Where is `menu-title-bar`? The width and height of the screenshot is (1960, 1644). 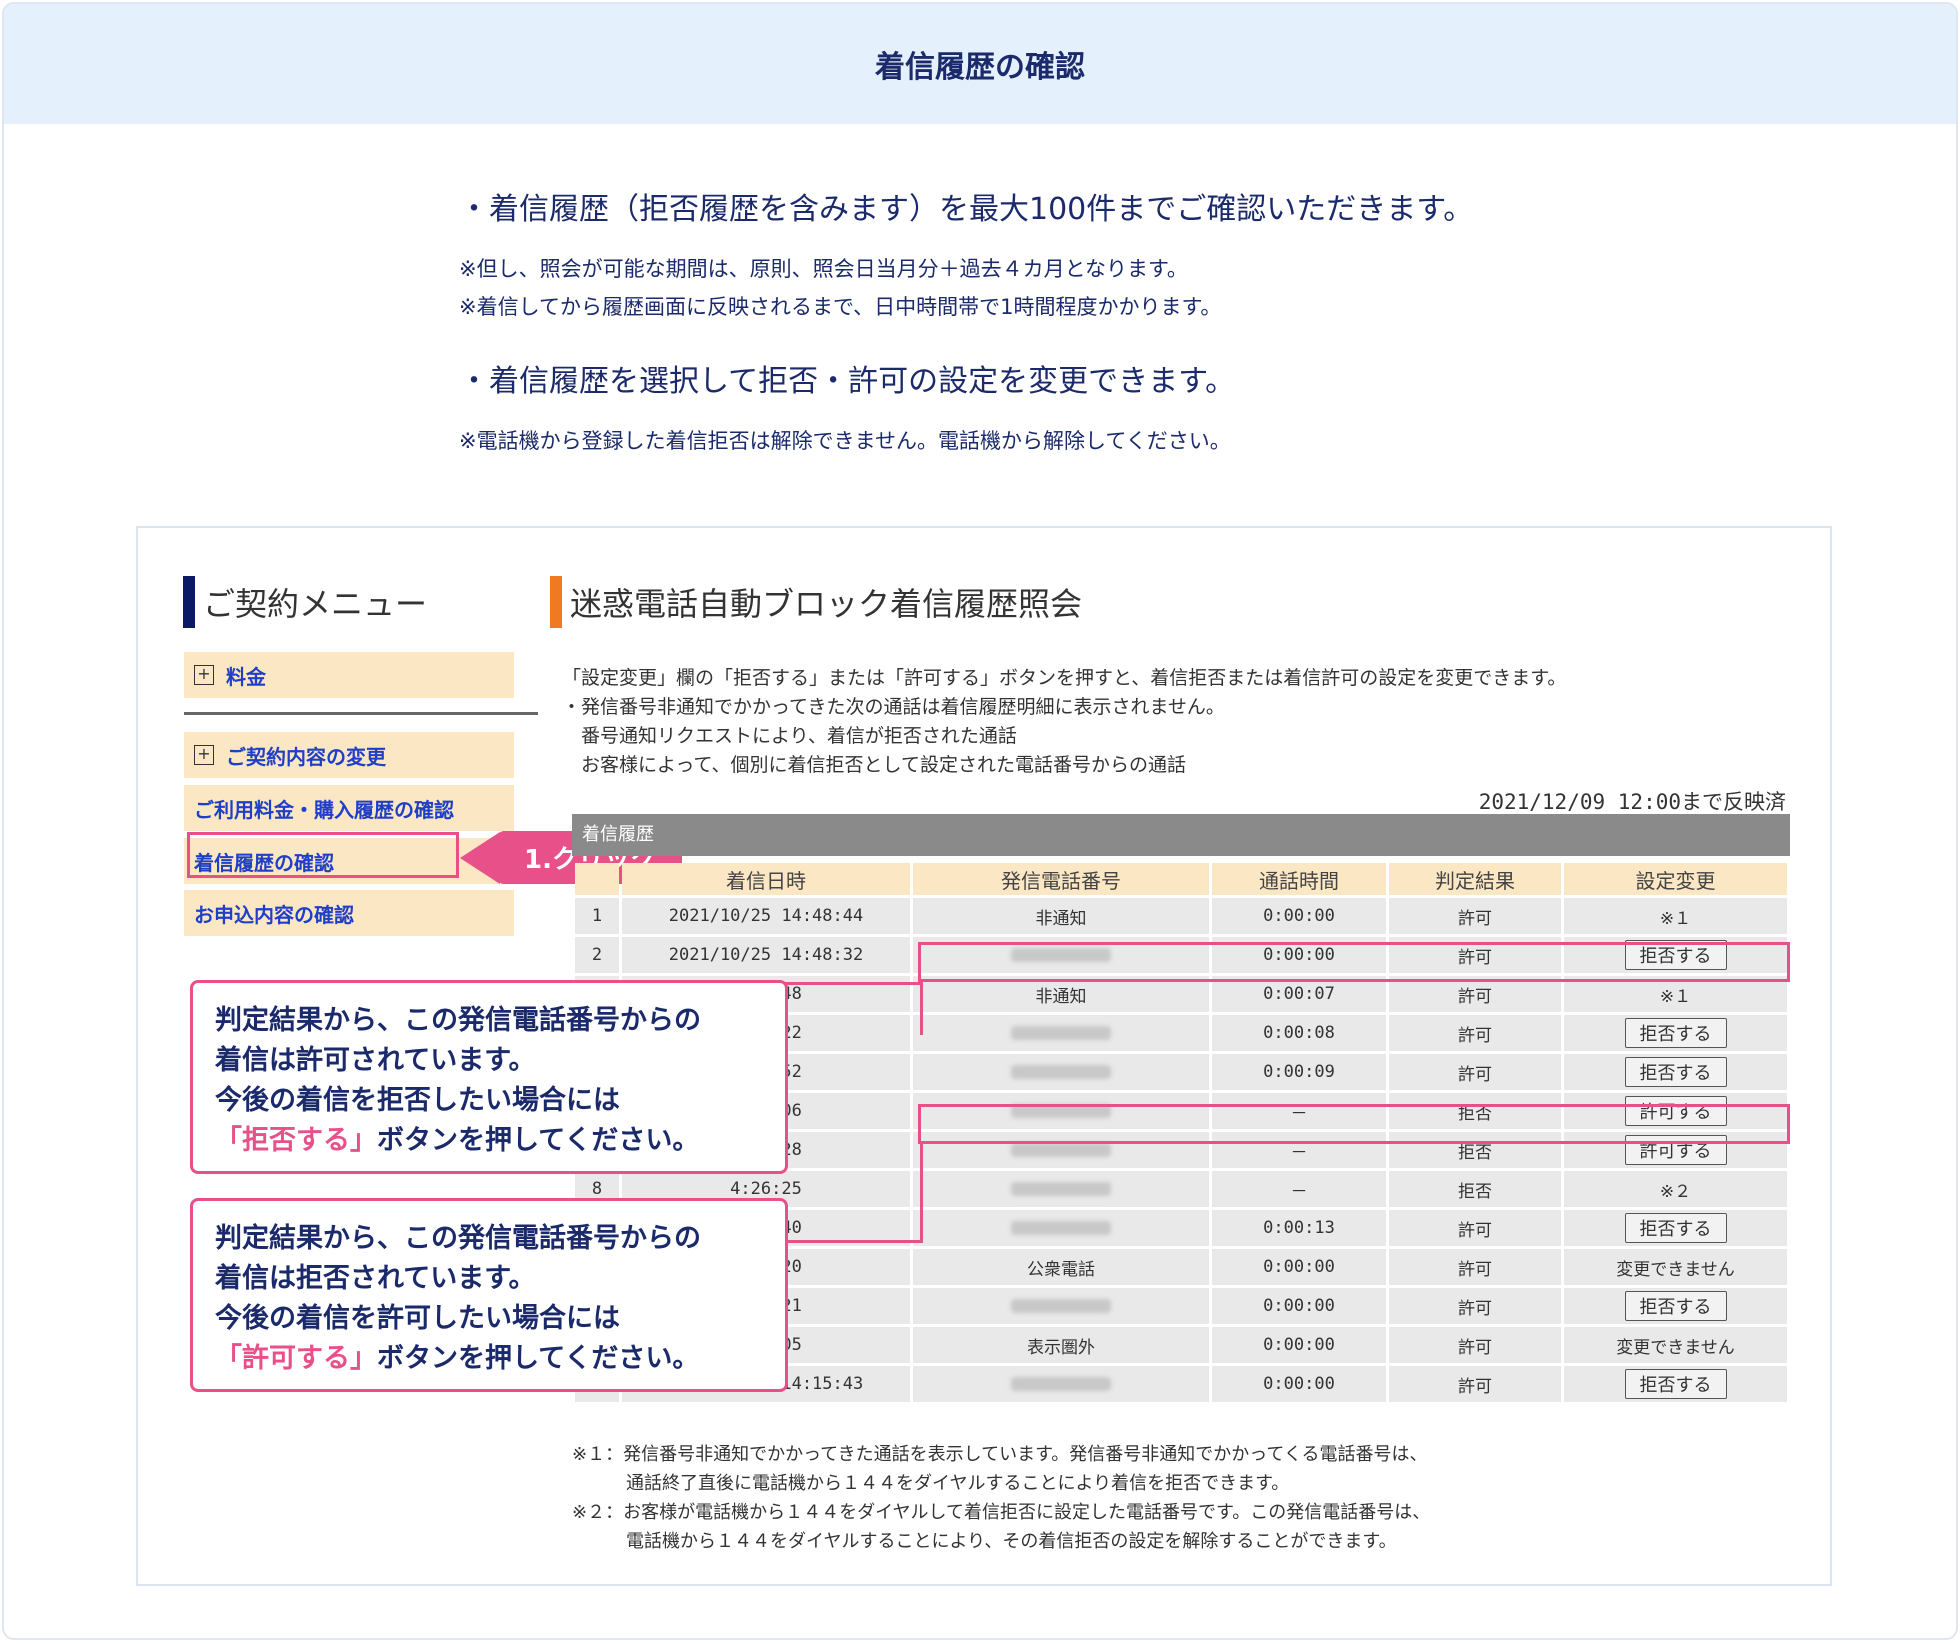 menu-title-bar is located at coordinates (189, 602).